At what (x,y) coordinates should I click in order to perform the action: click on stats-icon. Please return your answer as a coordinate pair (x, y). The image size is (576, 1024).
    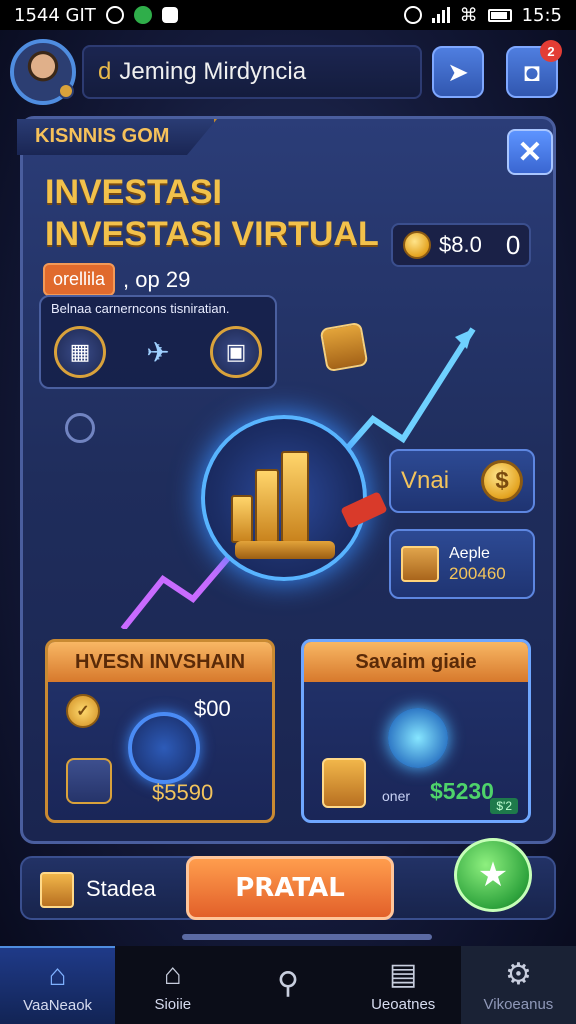
    Looking at the image, I should click on (57, 890).